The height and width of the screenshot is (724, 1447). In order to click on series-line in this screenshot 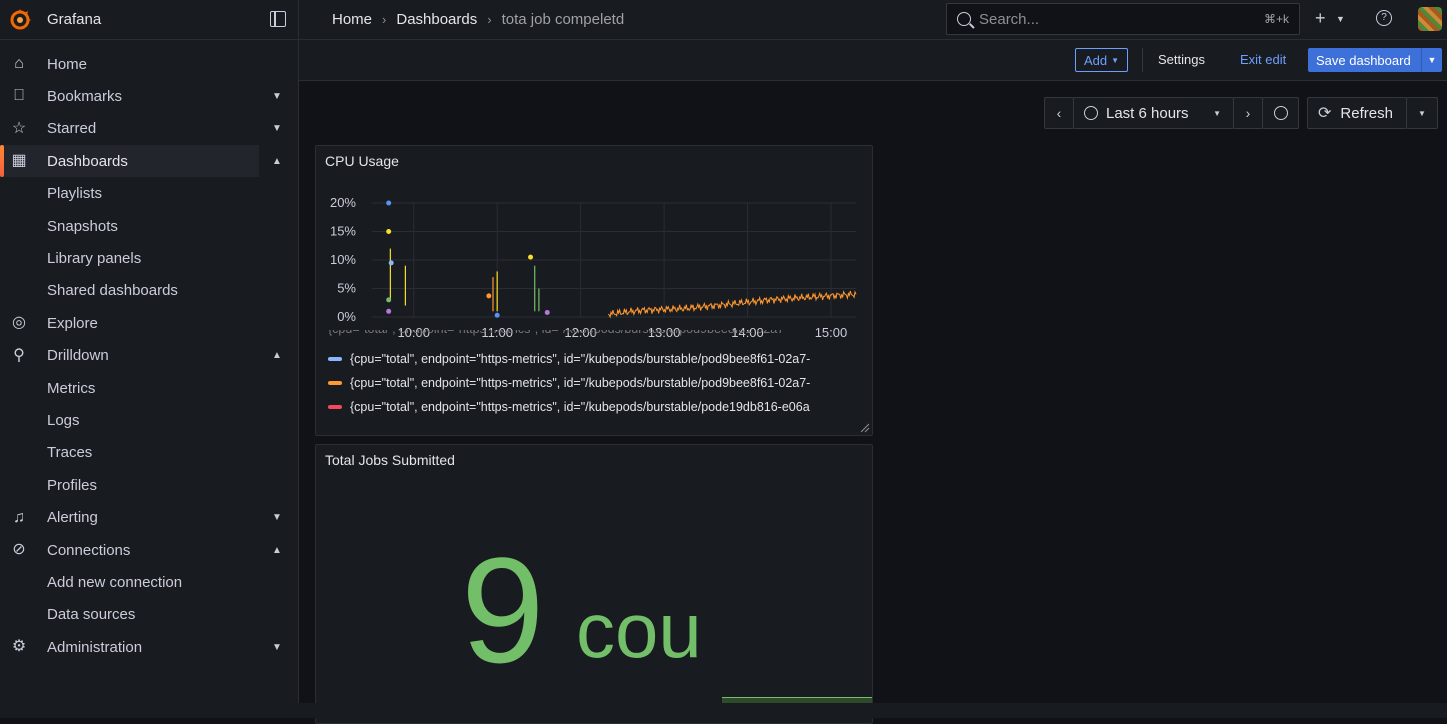, I will do `click(732, 304)`.